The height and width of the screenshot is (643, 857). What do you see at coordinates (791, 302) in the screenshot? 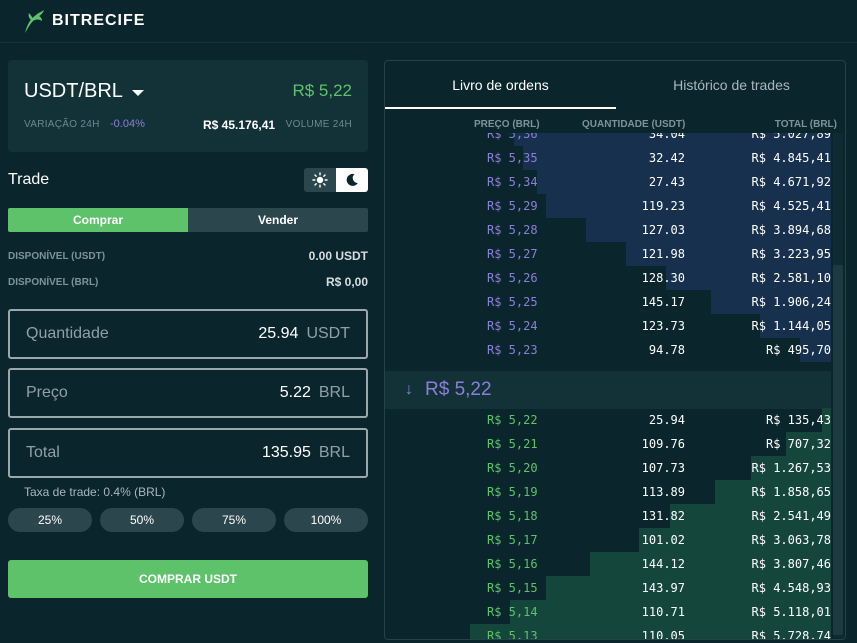
I see `ask-total: R$ 1.906,24` at bounding box center [791, 302].